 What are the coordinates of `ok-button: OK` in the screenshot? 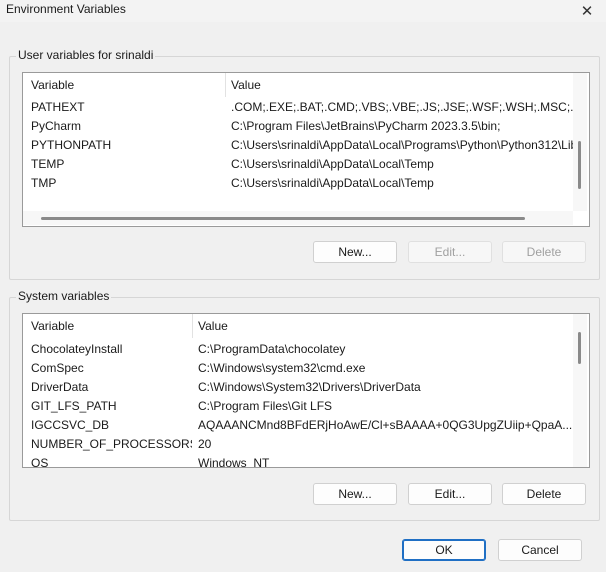 It's located at (444, 550).